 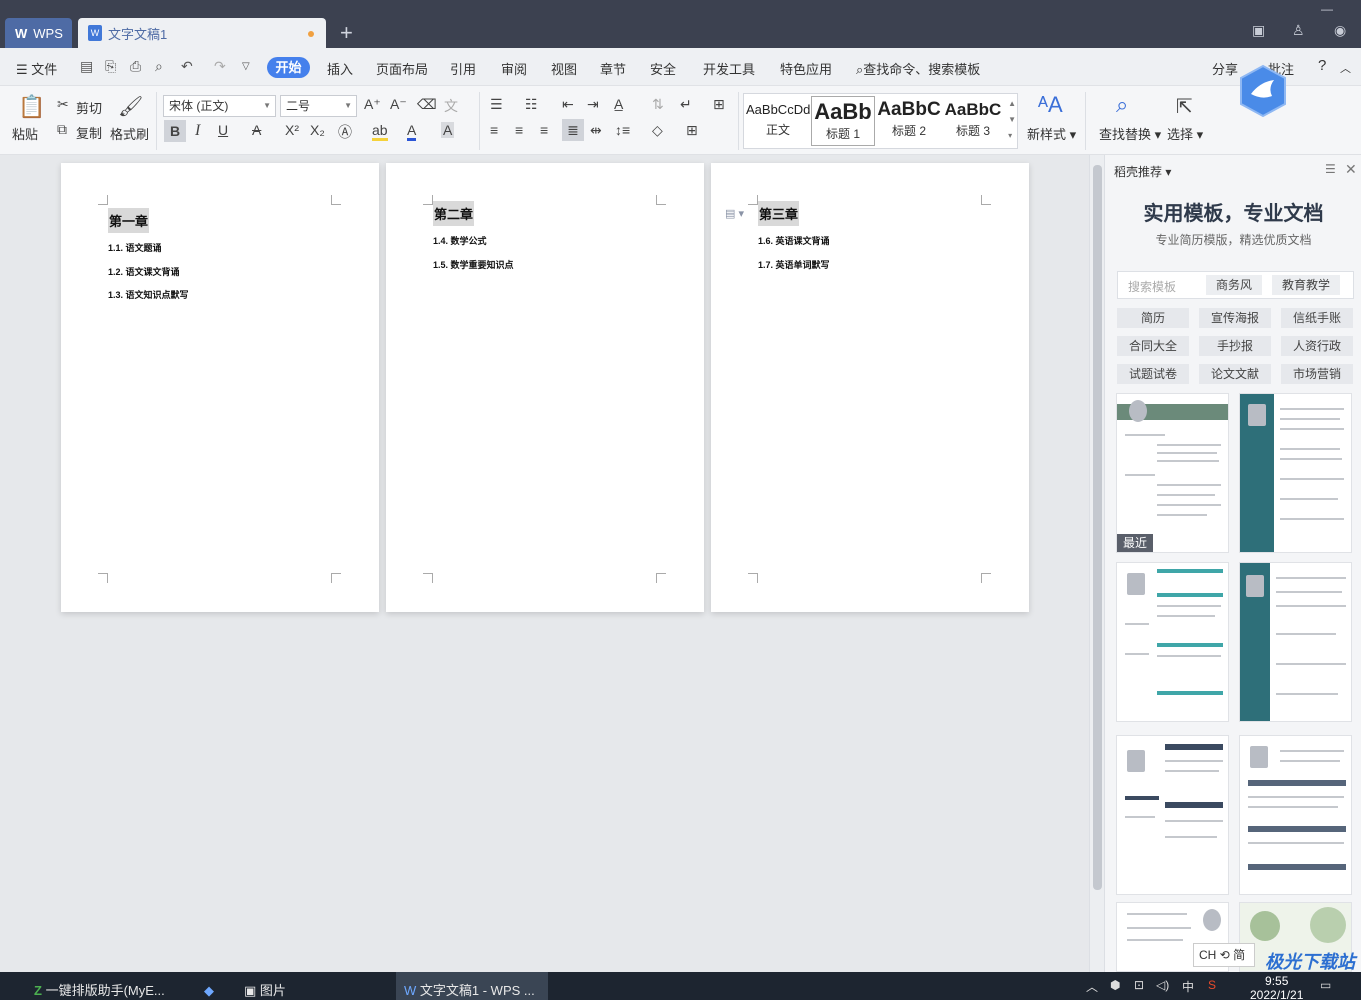 I want to click on section-heading: 1.5. 数学重要知识点, so click(x=473, y=264).